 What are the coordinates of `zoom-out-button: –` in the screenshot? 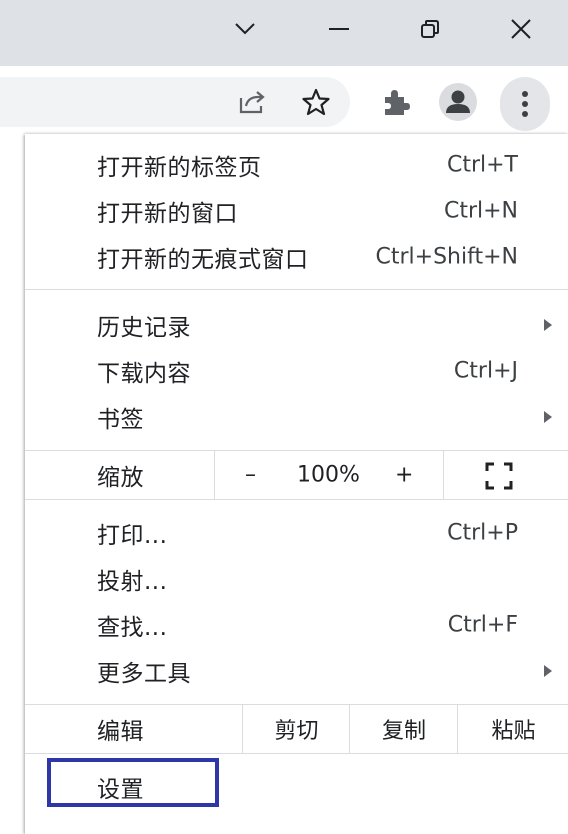 It's located at (250, 475).